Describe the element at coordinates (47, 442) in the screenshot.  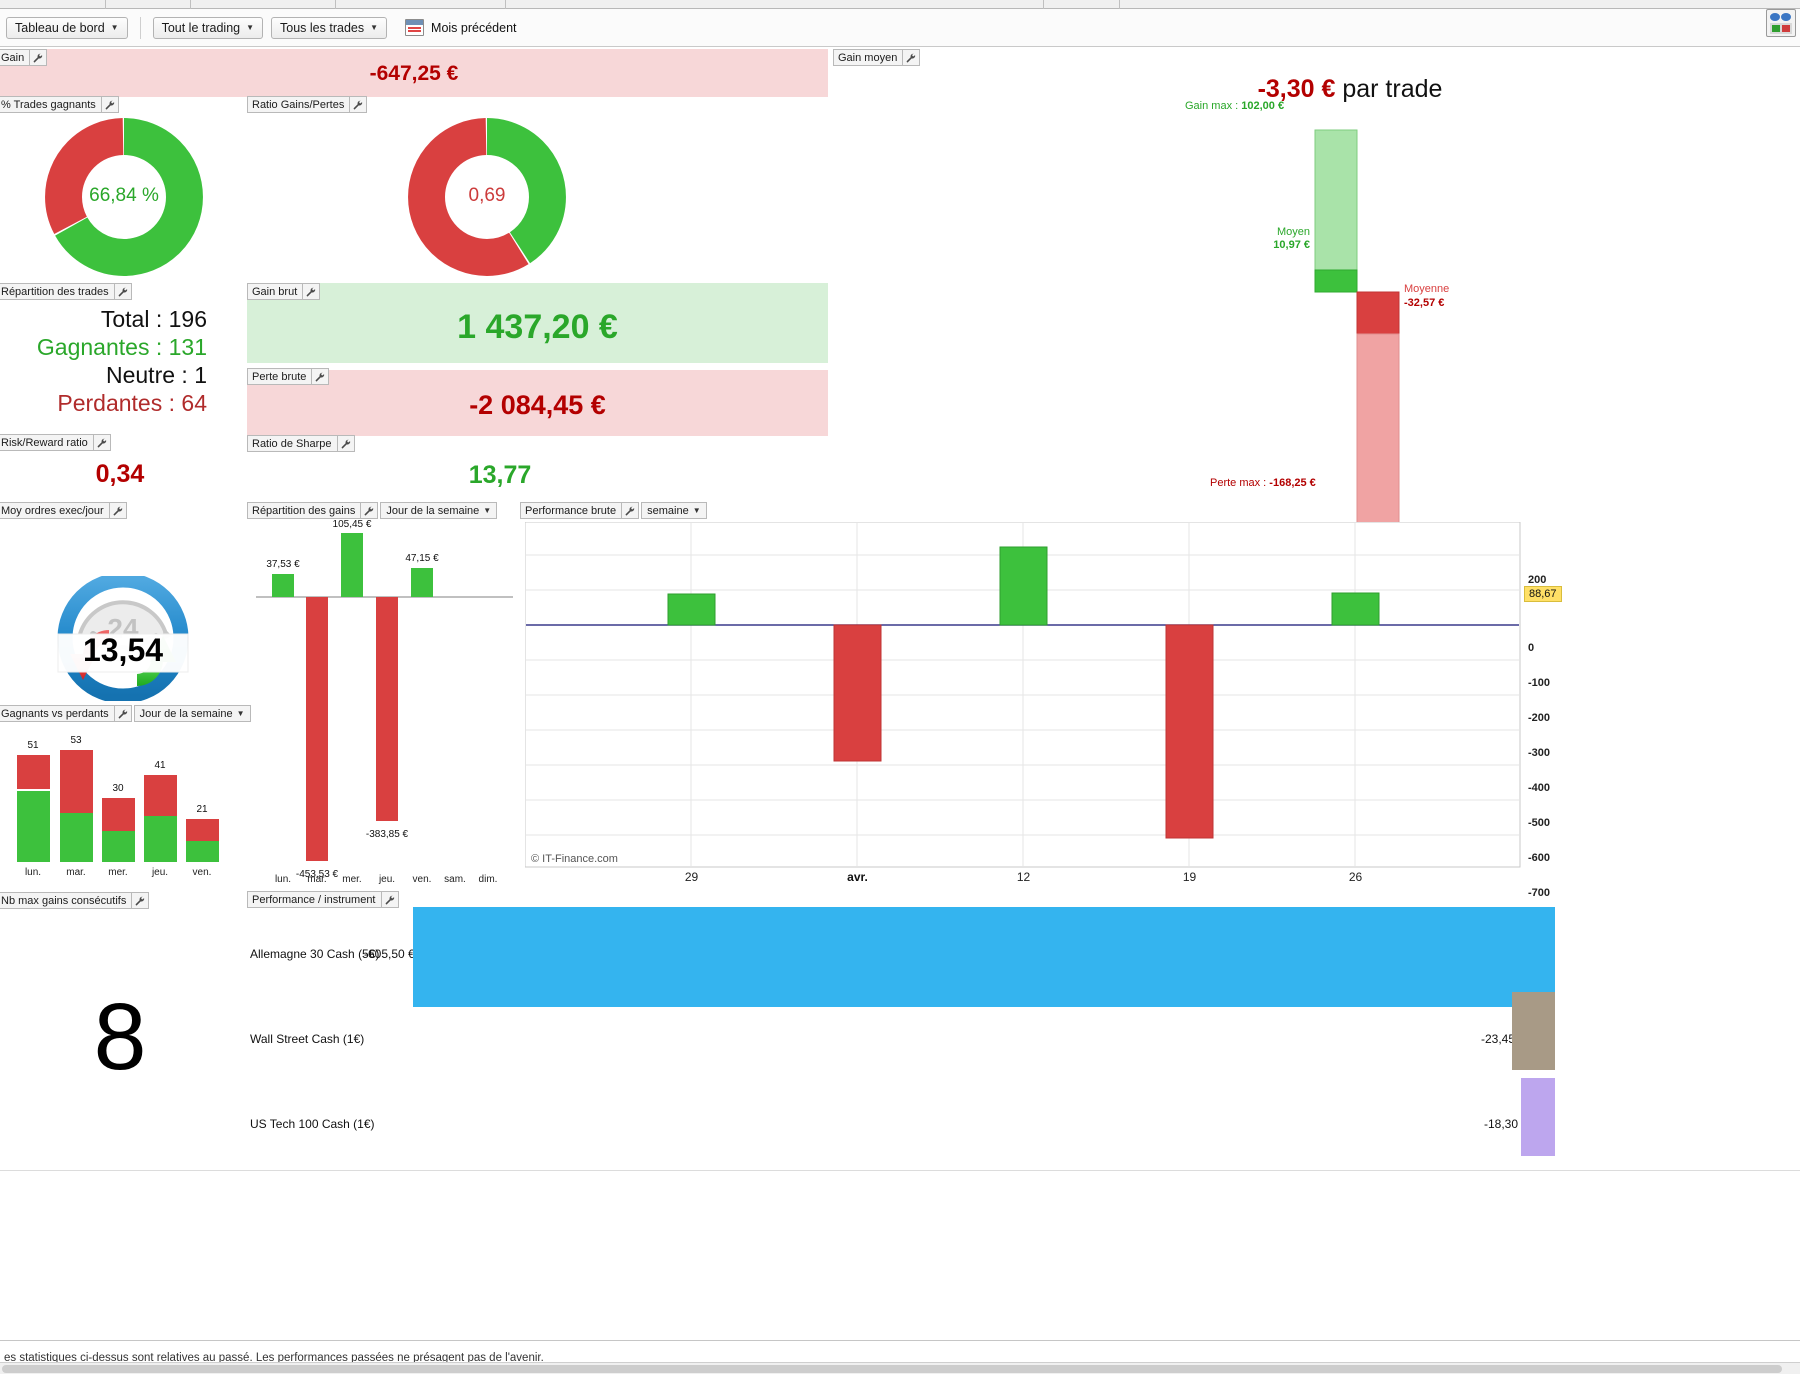
I see `risk-reward-title: Risk/Reward ratio` at that location.